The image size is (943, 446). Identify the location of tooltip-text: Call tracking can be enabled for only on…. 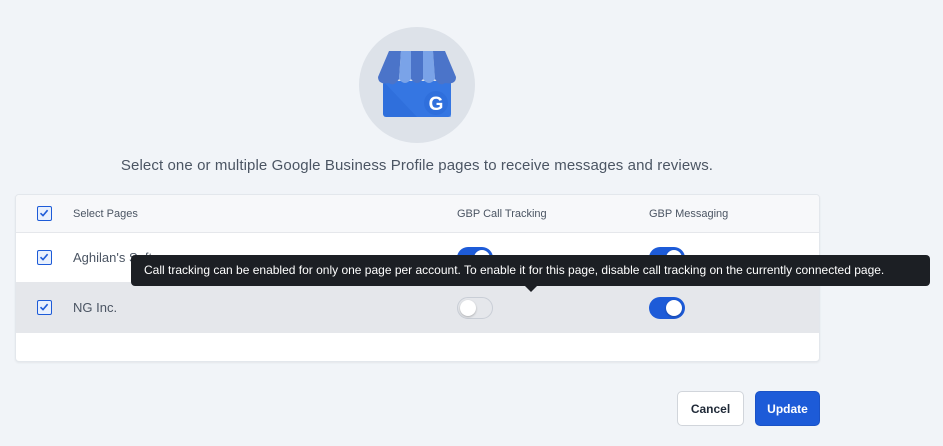
(514, 270).